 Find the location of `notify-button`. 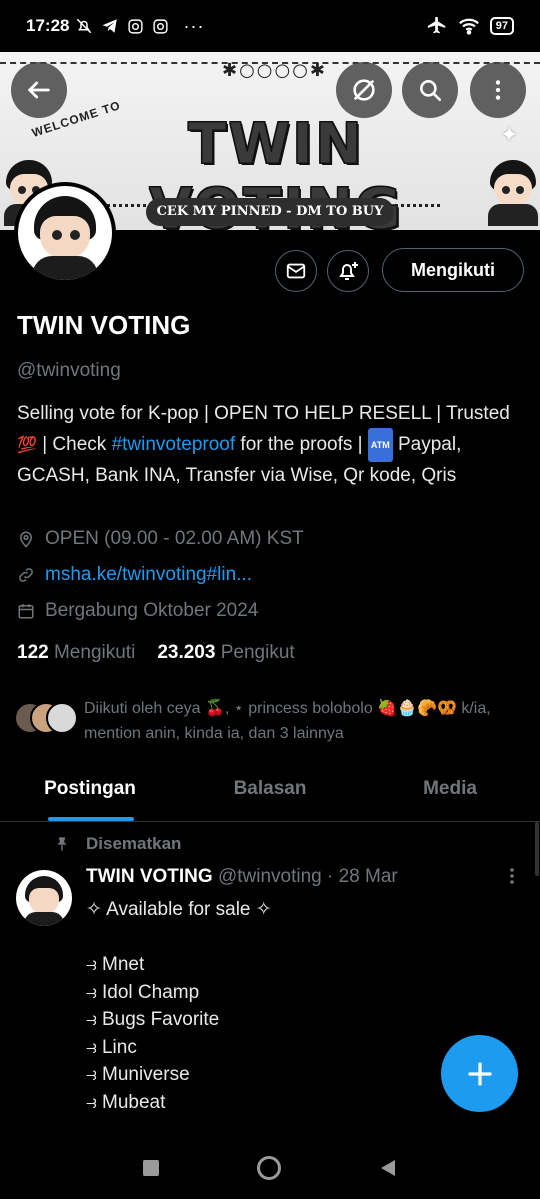

notify-button is located at coordinates (348, 271).